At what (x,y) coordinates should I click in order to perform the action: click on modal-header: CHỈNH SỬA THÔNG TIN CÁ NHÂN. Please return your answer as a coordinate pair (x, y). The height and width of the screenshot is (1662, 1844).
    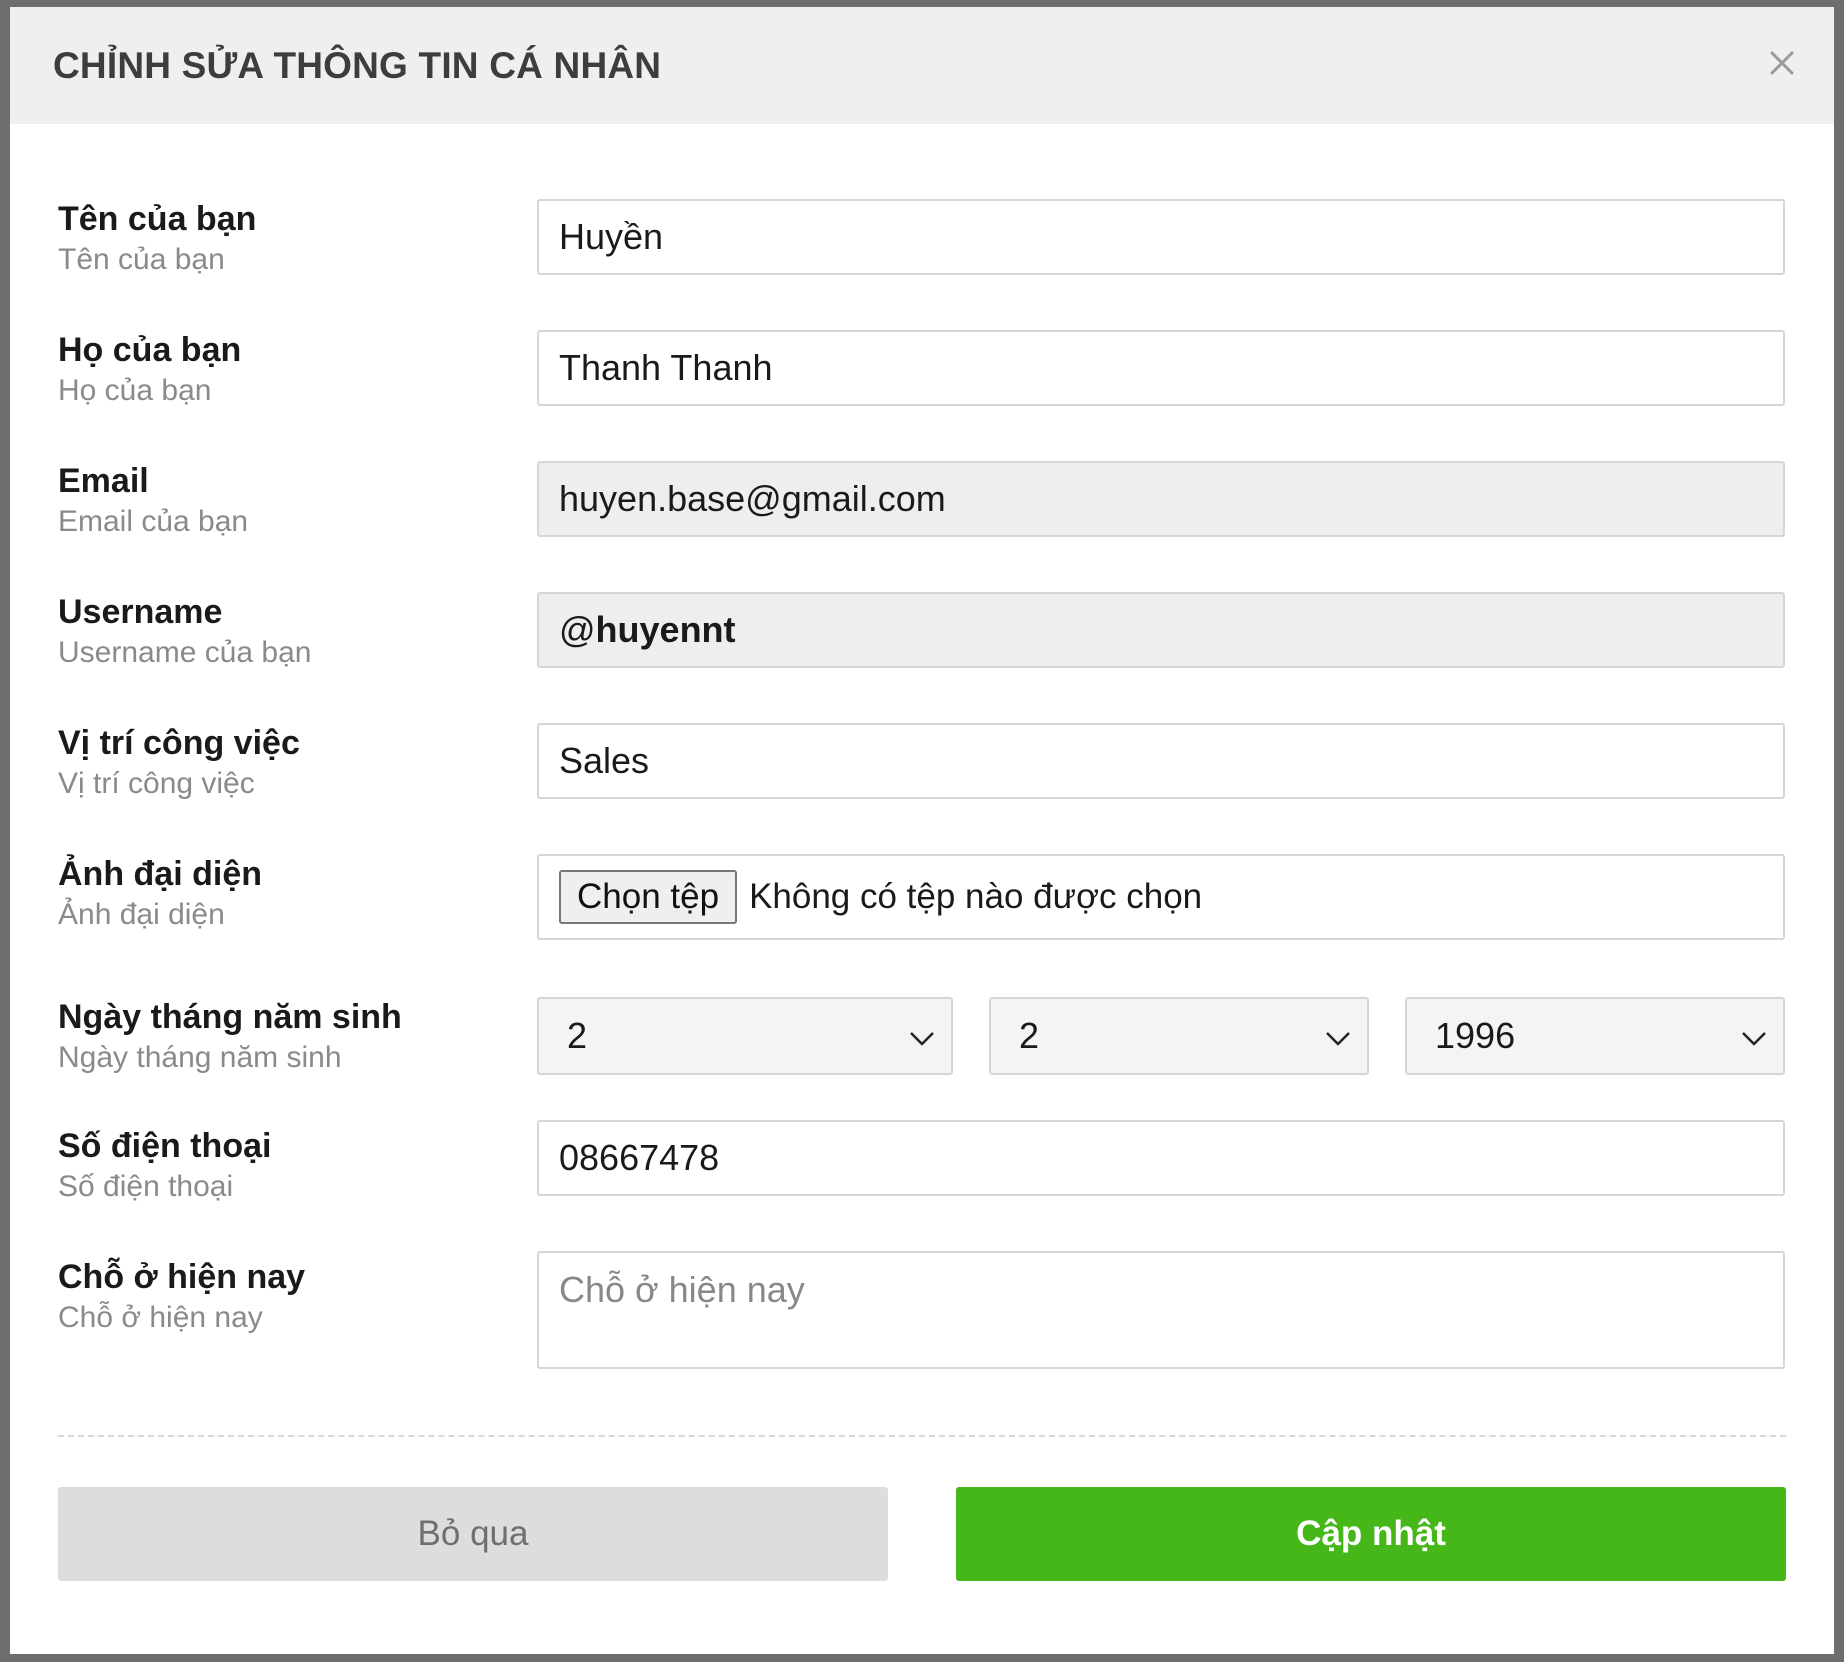
    Looking at the image, I should click on (922, 65).